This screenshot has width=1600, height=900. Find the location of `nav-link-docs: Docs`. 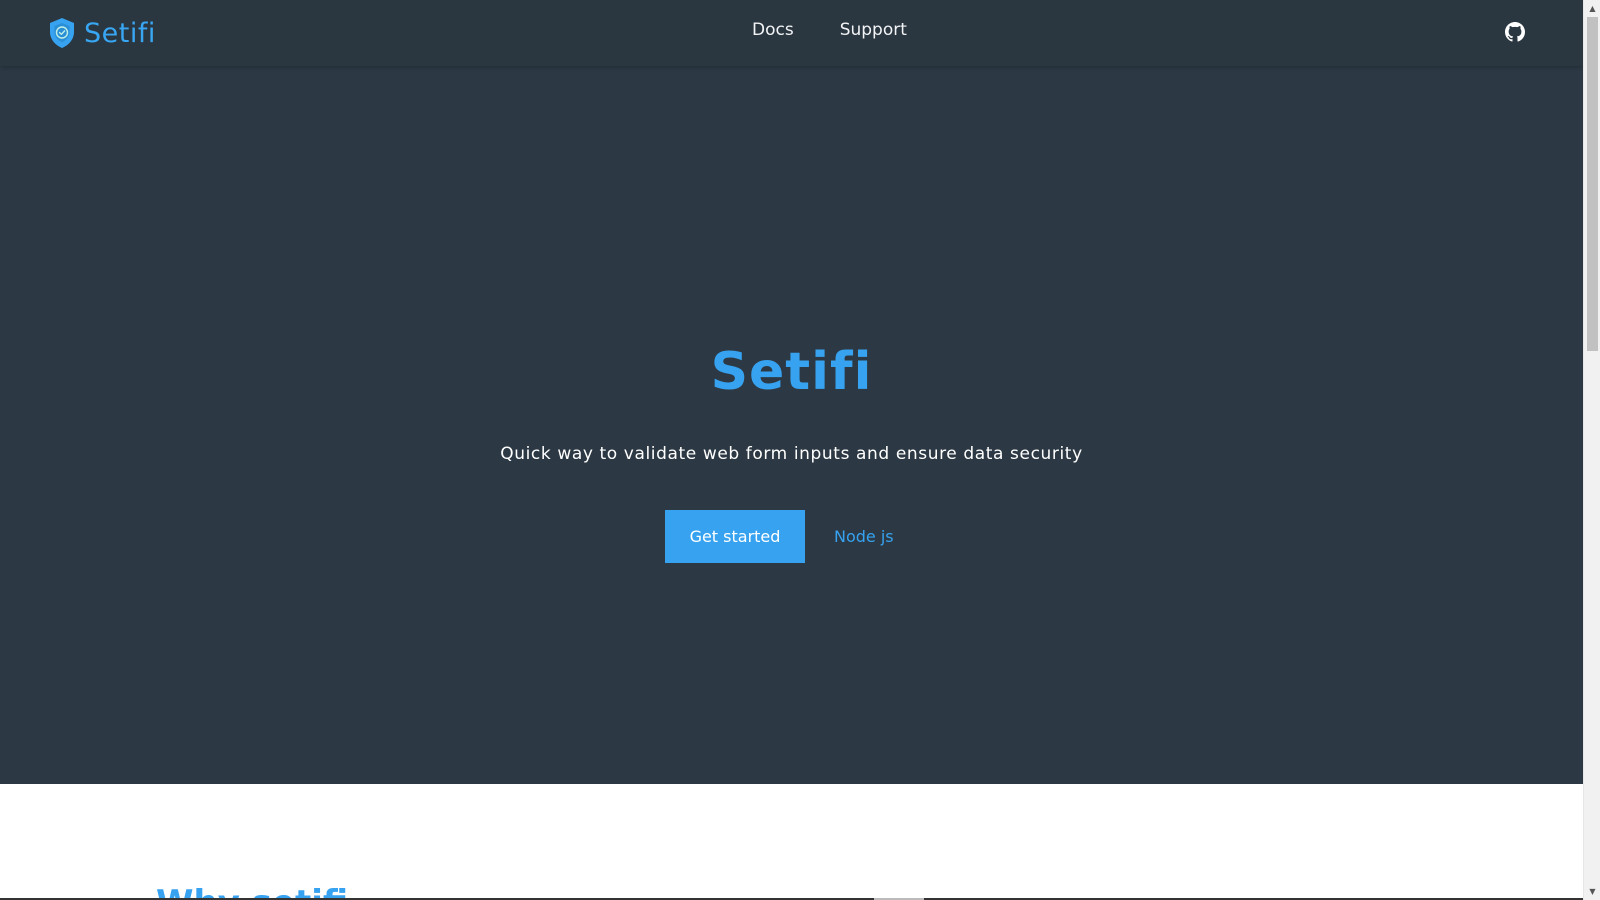

nav-link-docs: Docs is located at coordinates (773, 30).